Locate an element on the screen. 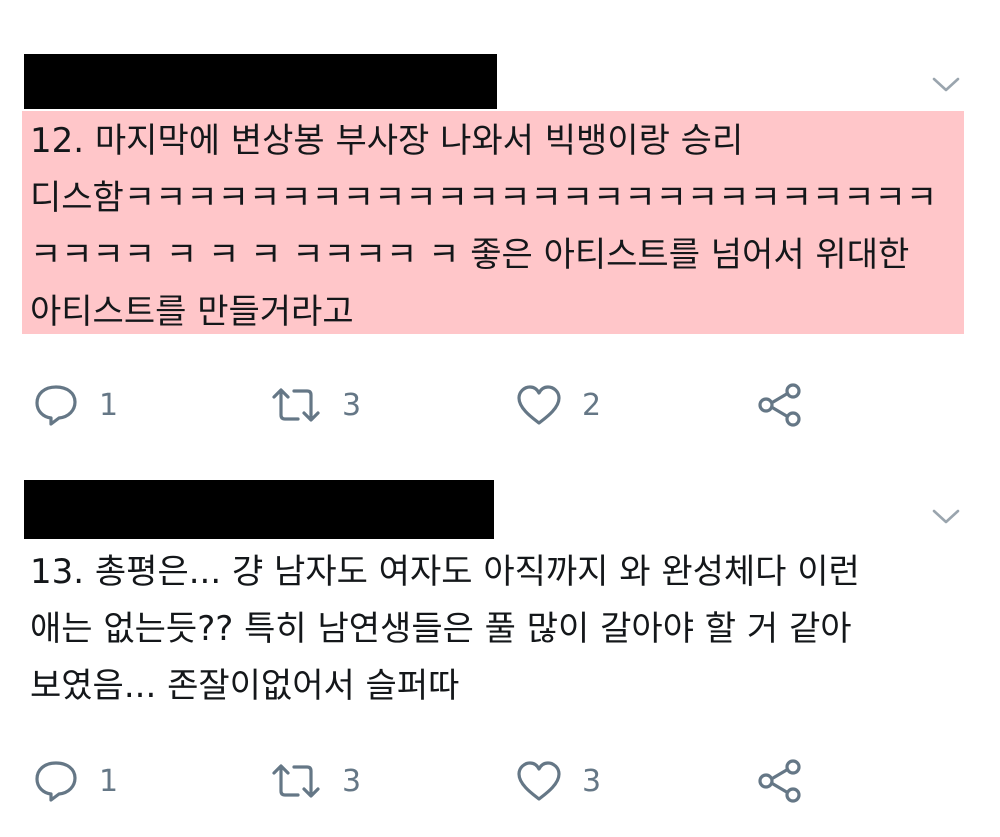 This screenshot has height=837, width=1000. tweet-actions: 1 3 3 is located at coordinates (500, 781).